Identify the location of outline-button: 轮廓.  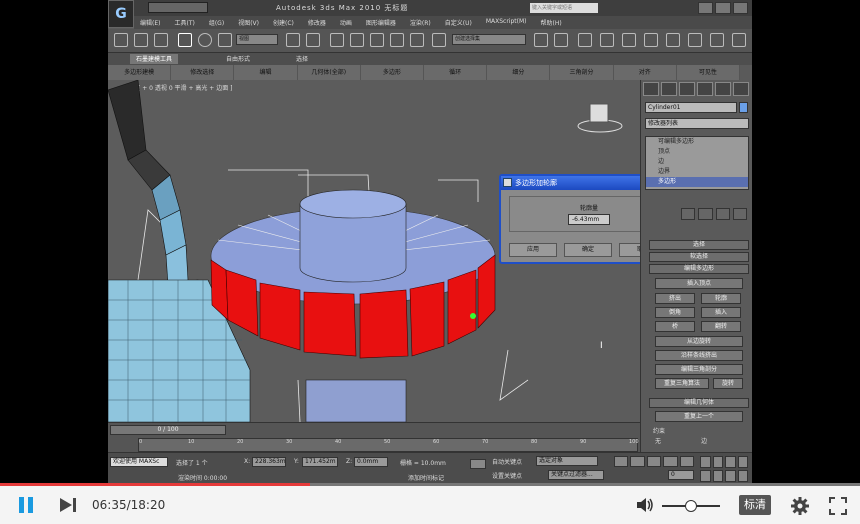
(721, 298).